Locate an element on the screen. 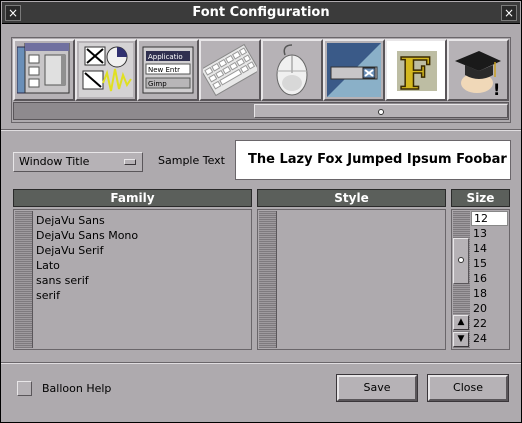  size-list-item: 18 is located at coordinates (489, 293).